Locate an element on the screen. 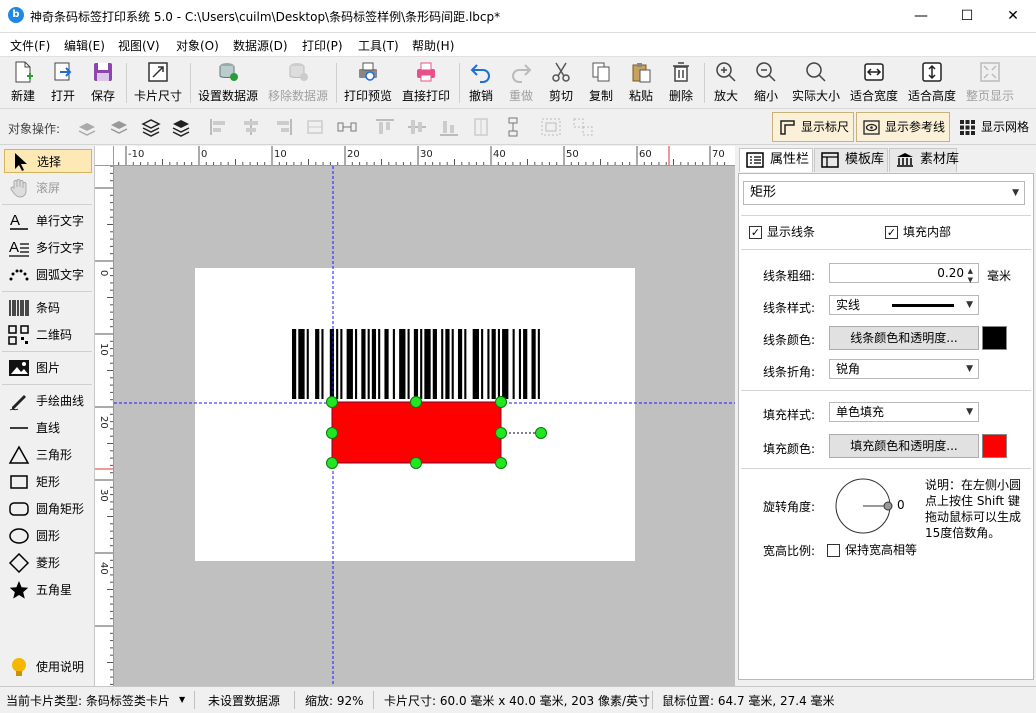  line-width-input: 0.20 ▲ ▼ is located at coordinates (904, 273).